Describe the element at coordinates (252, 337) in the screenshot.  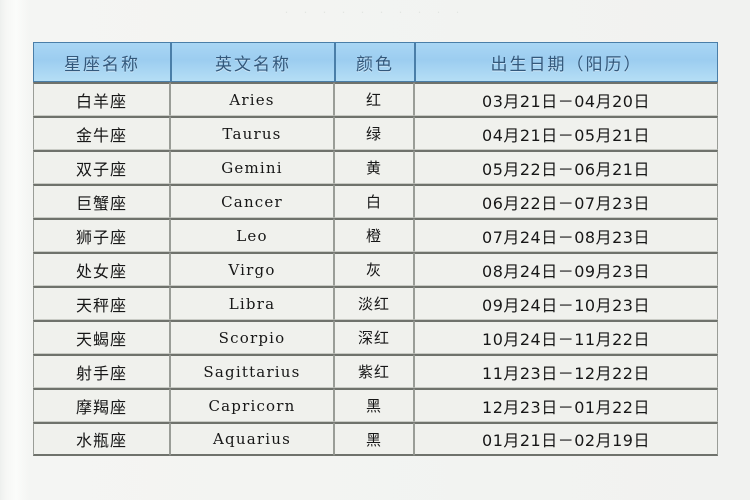
I see `cell-name-en: Scorpio` at that location.